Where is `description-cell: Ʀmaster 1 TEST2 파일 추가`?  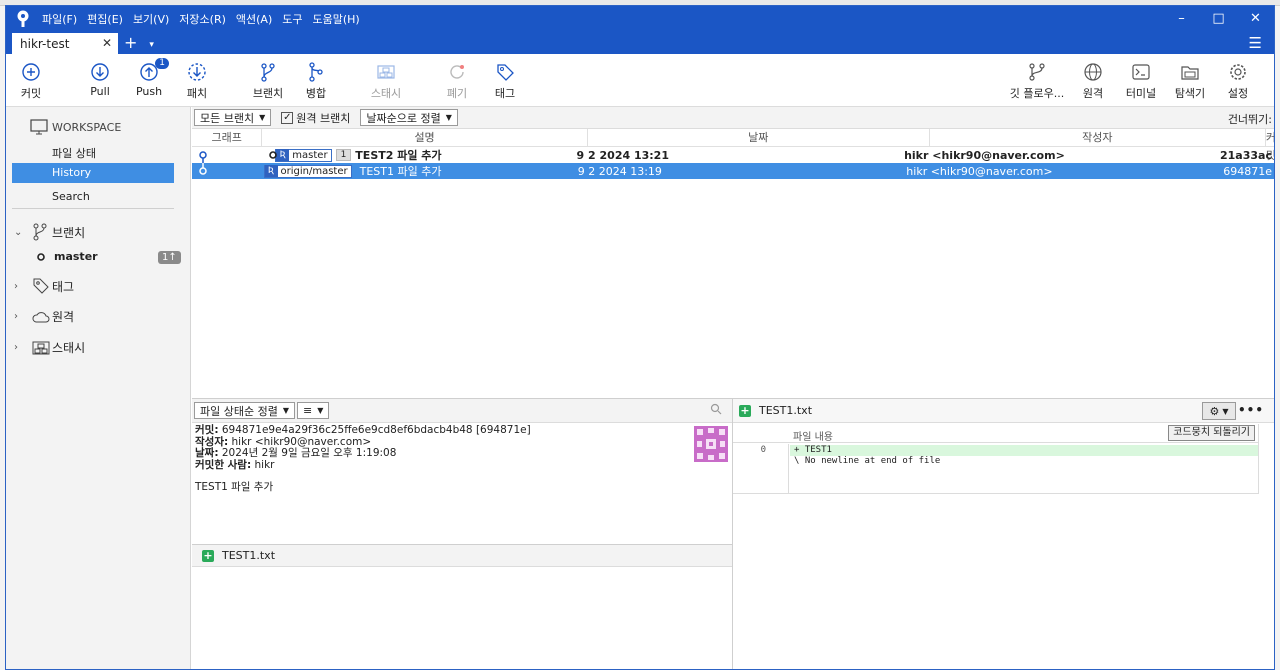
description-cell: Ʀmaster 1 TEST2 파일 추가 is located at coordinates (414, 155).